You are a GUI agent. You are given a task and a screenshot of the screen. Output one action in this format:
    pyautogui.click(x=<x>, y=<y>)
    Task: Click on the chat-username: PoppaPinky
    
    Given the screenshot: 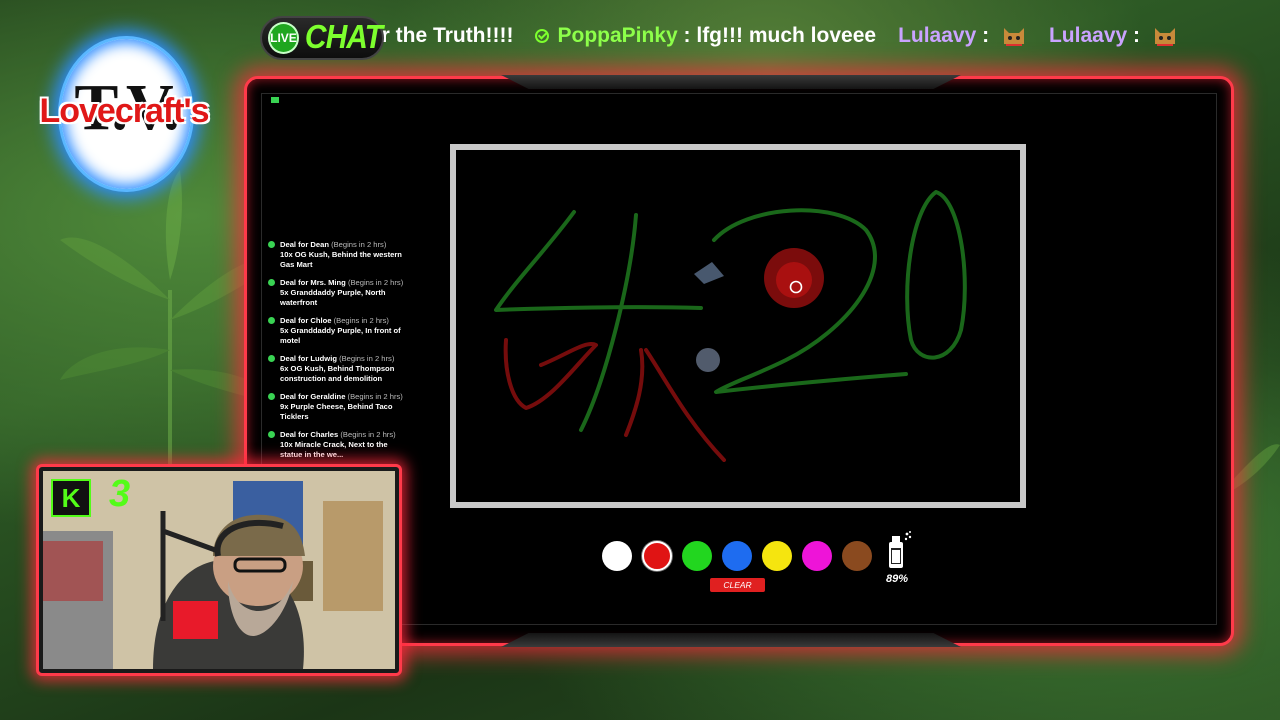 What is the action you would take?
    pyautogui.click(x=617, y=35)
    